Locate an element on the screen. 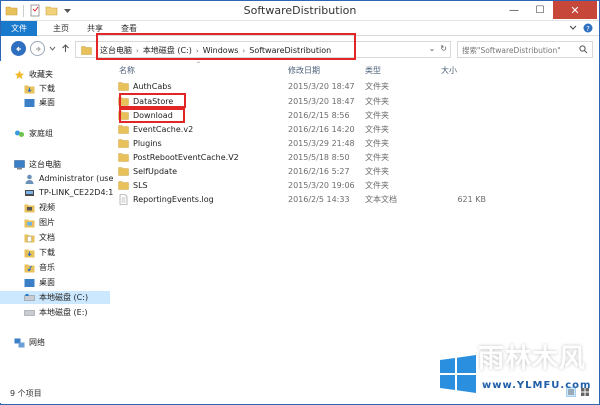 This screenshot has height=405, width=600. network-device-icon is located at coordinates (29, 192).